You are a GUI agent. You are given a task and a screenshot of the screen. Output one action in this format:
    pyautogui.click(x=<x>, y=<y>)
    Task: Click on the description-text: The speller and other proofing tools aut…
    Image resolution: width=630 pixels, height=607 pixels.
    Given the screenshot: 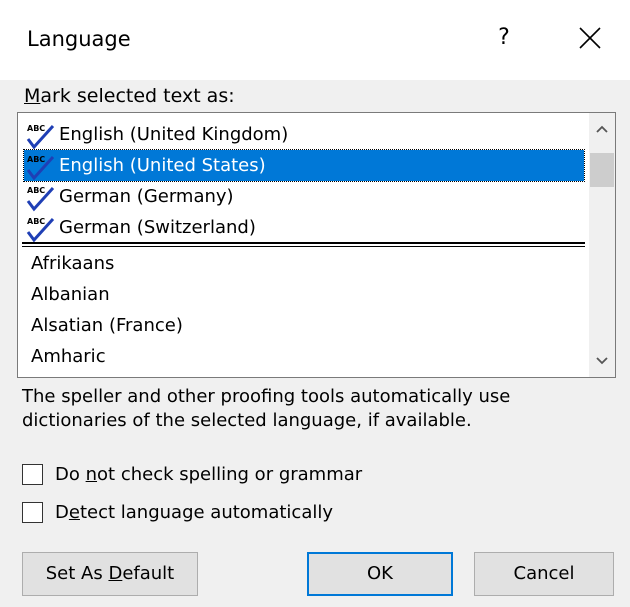 What is the action you would take?
    pyautogui.click(x=266, y=408)
    